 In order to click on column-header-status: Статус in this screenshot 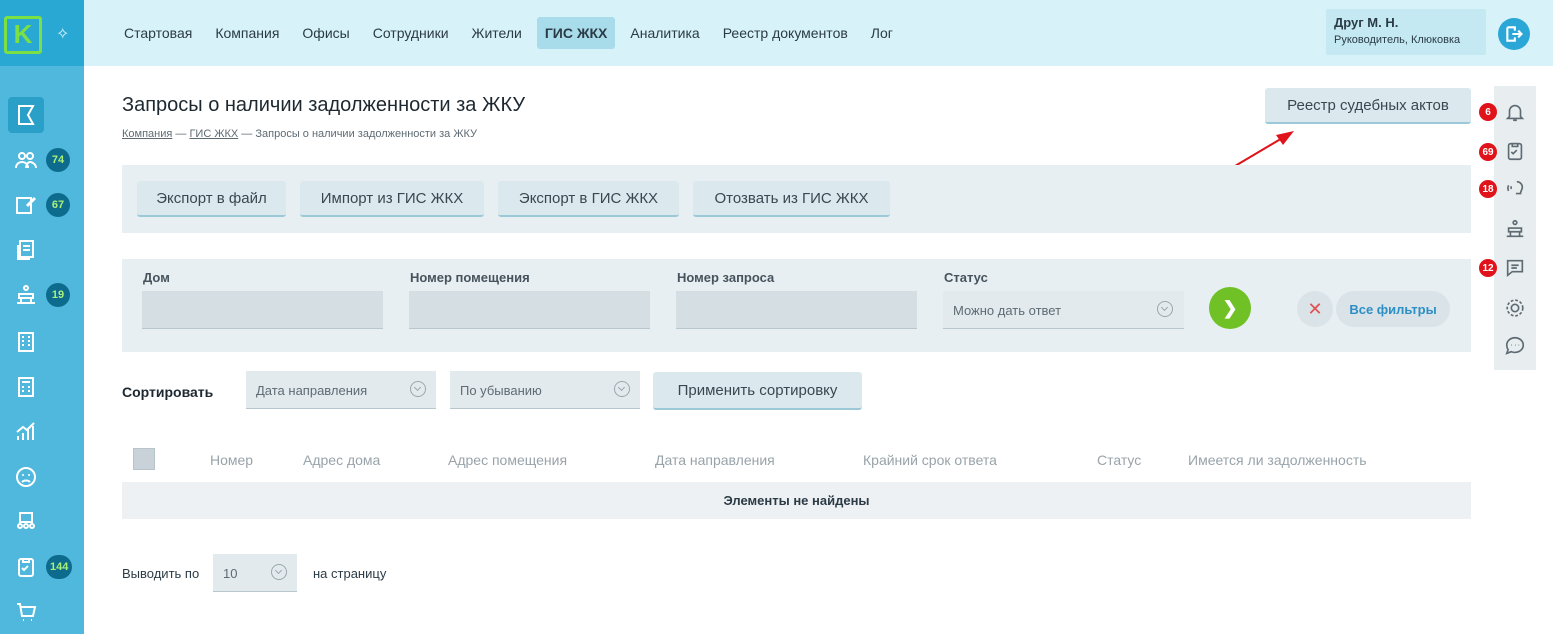, I will do `click(1119, 460)`.